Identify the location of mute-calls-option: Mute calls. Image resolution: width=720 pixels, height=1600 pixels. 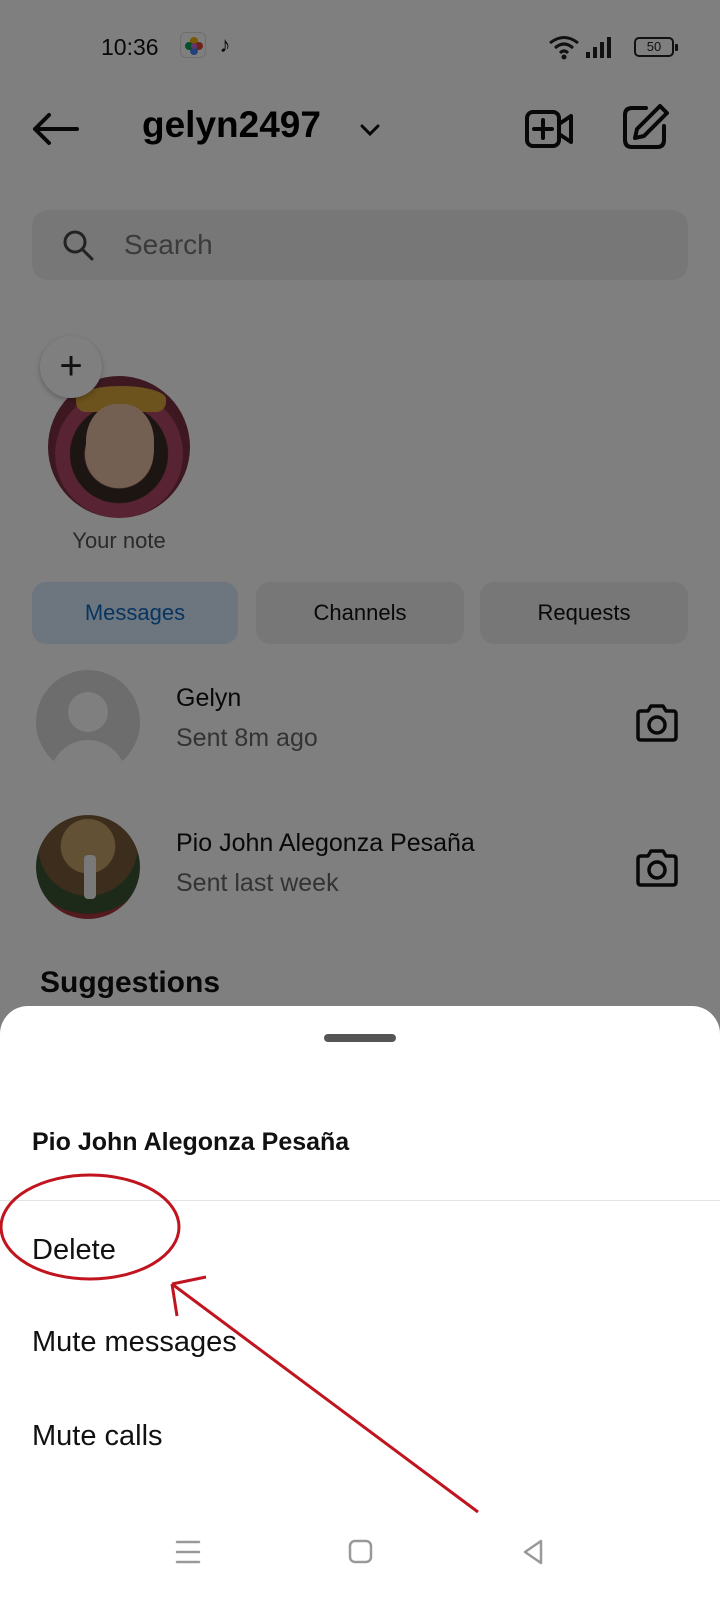
(97, 1436).